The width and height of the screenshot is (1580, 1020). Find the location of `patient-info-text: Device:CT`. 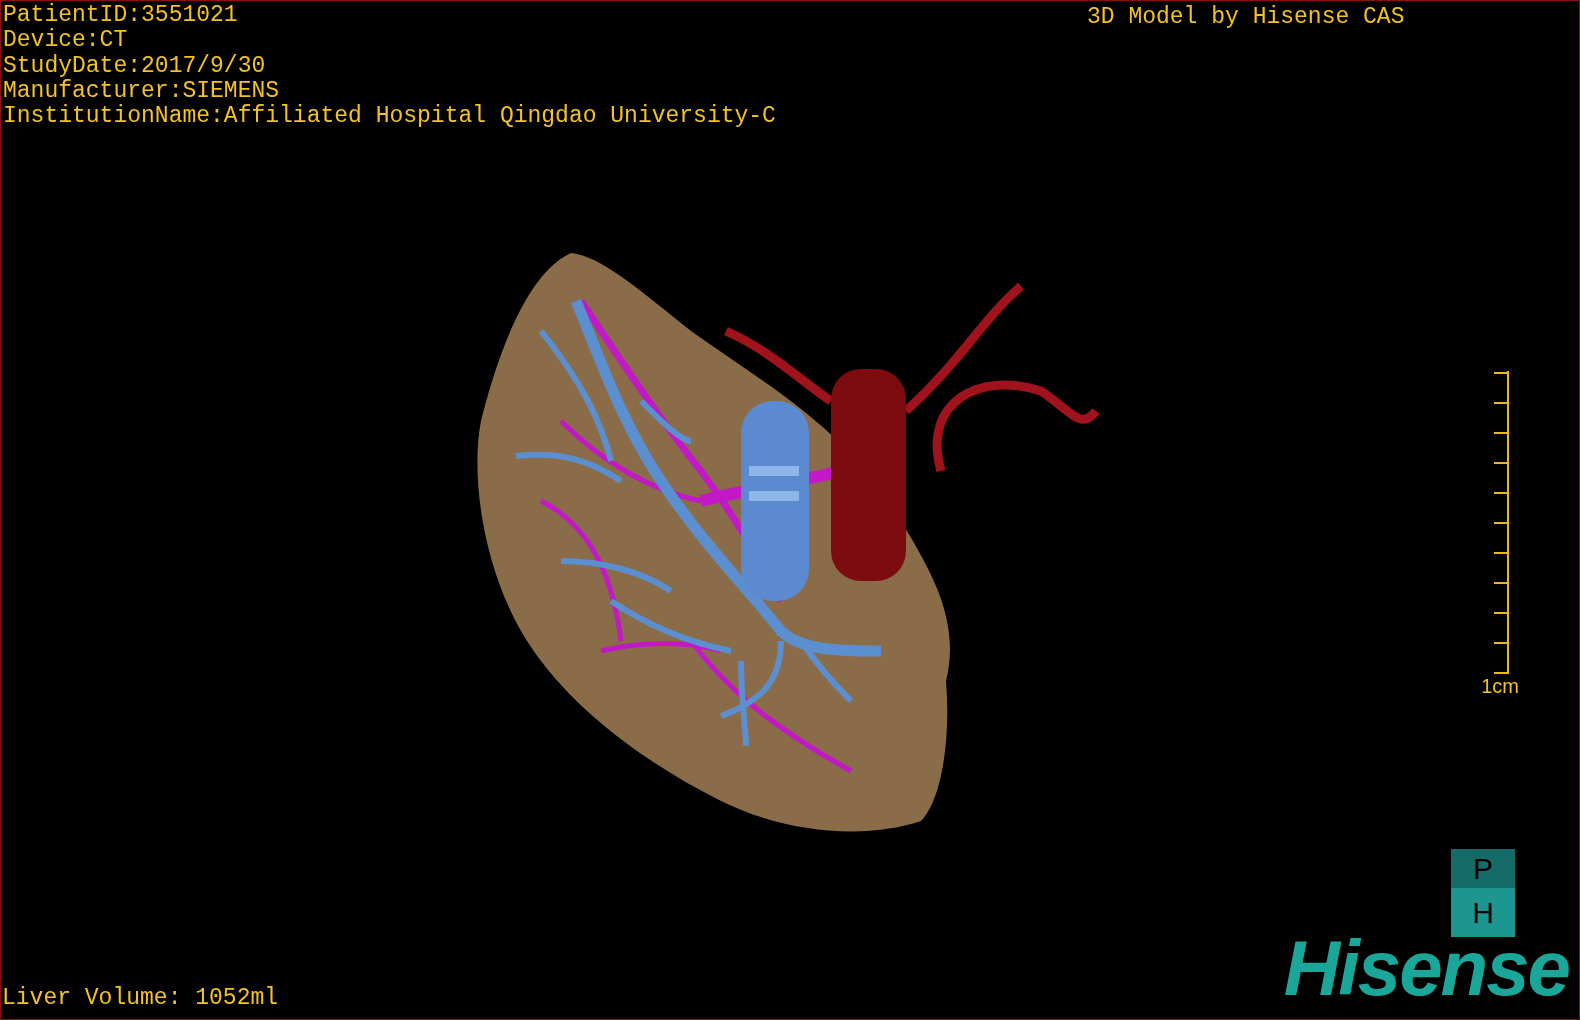

patient-info-text: Device:CT is located at coordinates (66, 41).